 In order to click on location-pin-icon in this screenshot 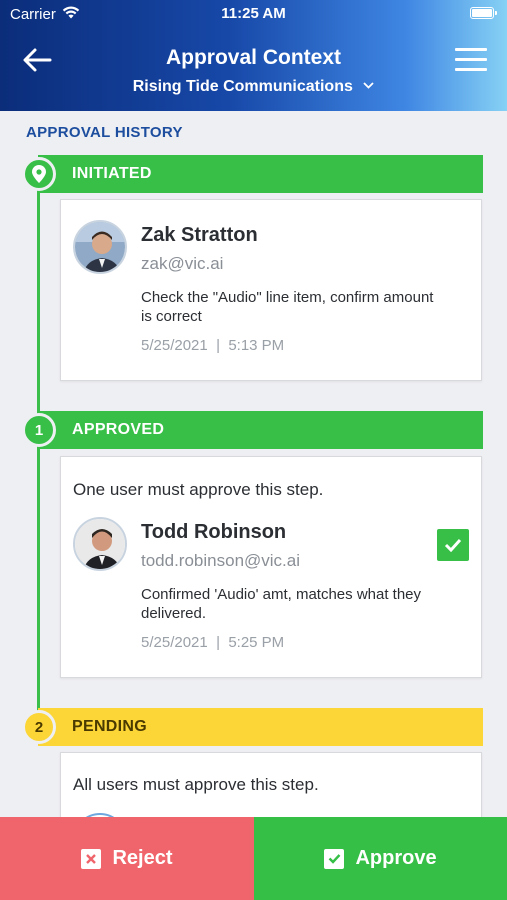, I will do `click(39, 174)`.